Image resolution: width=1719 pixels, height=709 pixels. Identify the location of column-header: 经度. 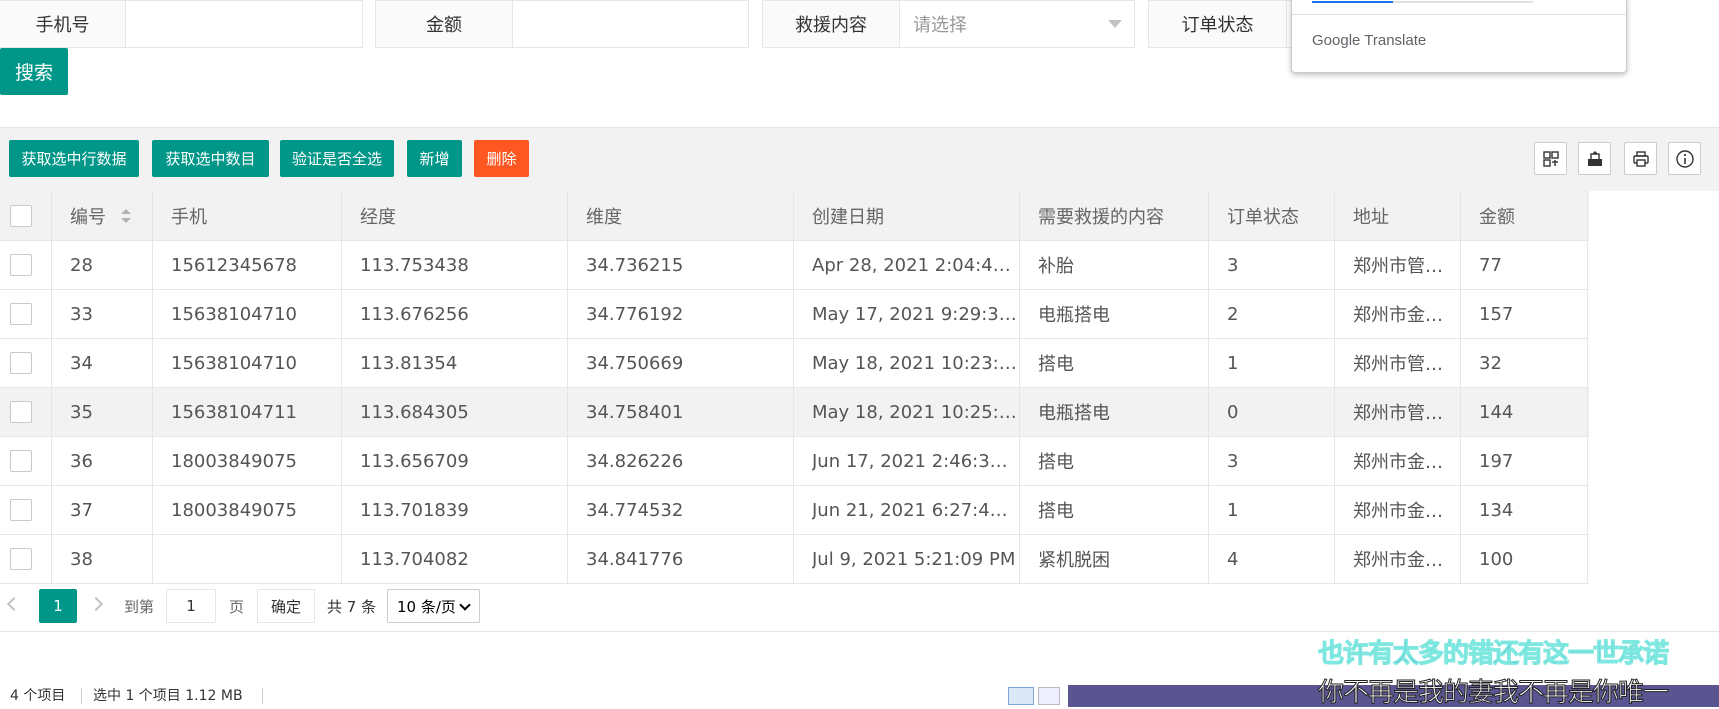
(455, 215).